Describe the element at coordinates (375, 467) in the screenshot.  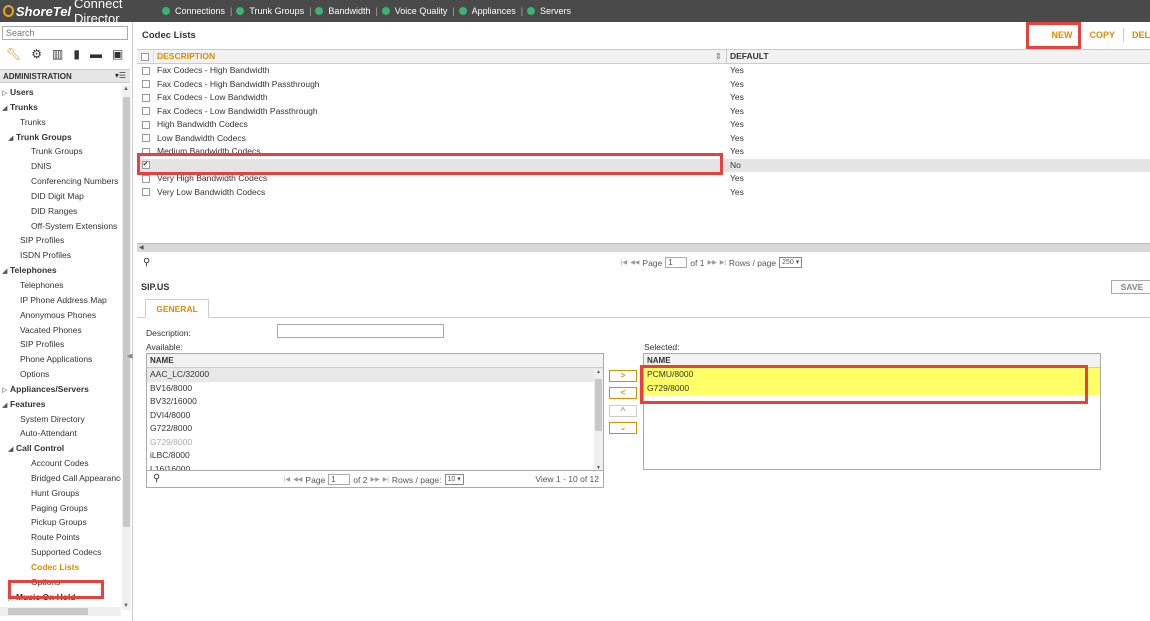
I see `list-item: L16/16000` at that location.